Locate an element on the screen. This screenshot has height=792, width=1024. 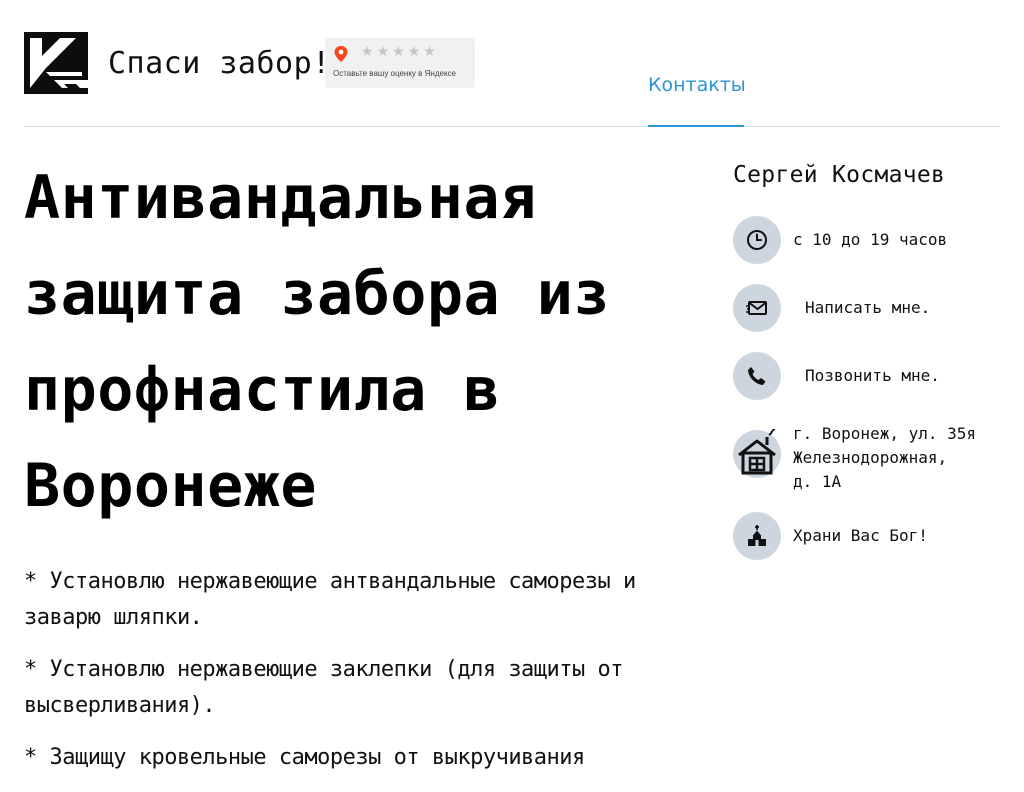
header-divider is located at coordinates (512, 126).